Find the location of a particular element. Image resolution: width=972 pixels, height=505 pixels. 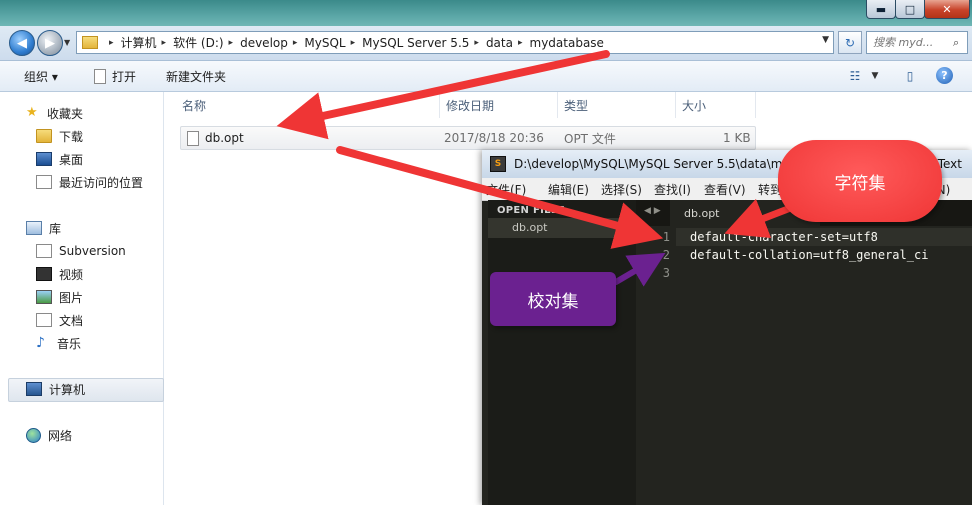

charset-callout: 字符集 is located at coordinates (860, 181).